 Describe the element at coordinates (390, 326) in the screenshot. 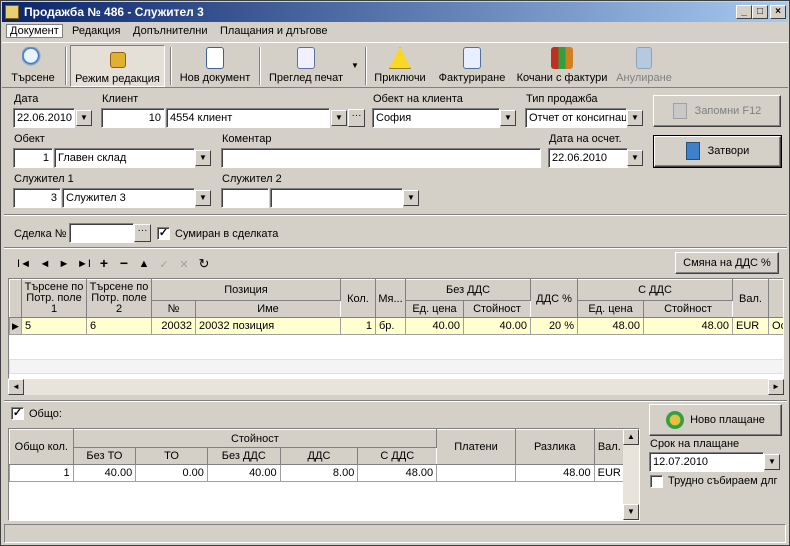

I see `cell-unit: бр.` at that location.